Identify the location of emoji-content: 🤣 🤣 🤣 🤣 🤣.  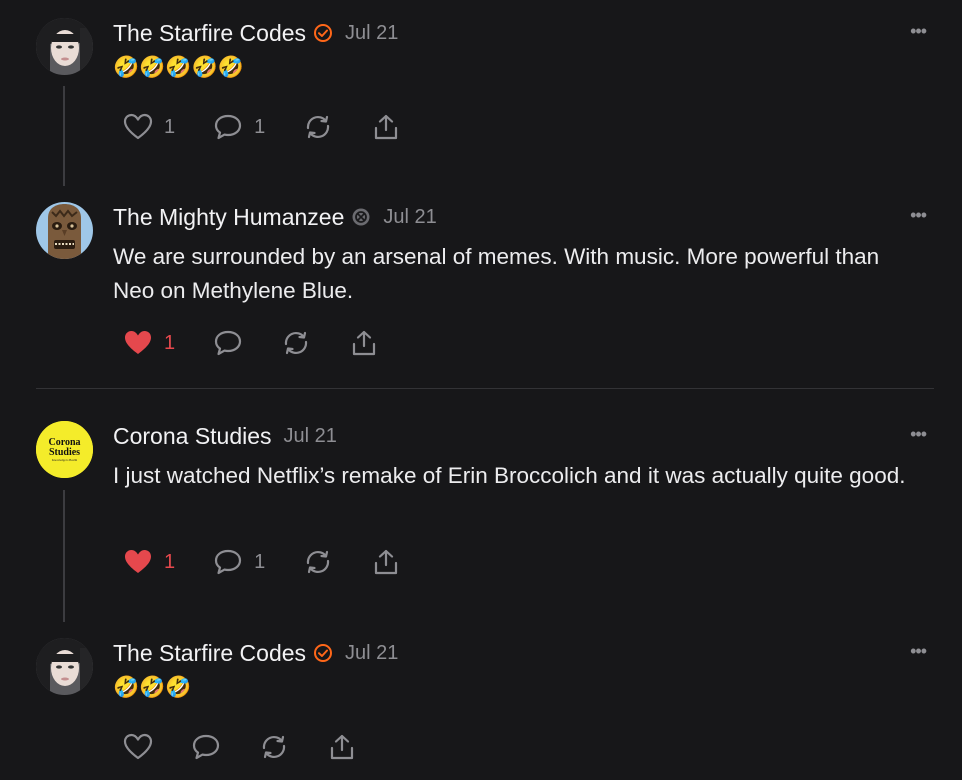
(178, 68).